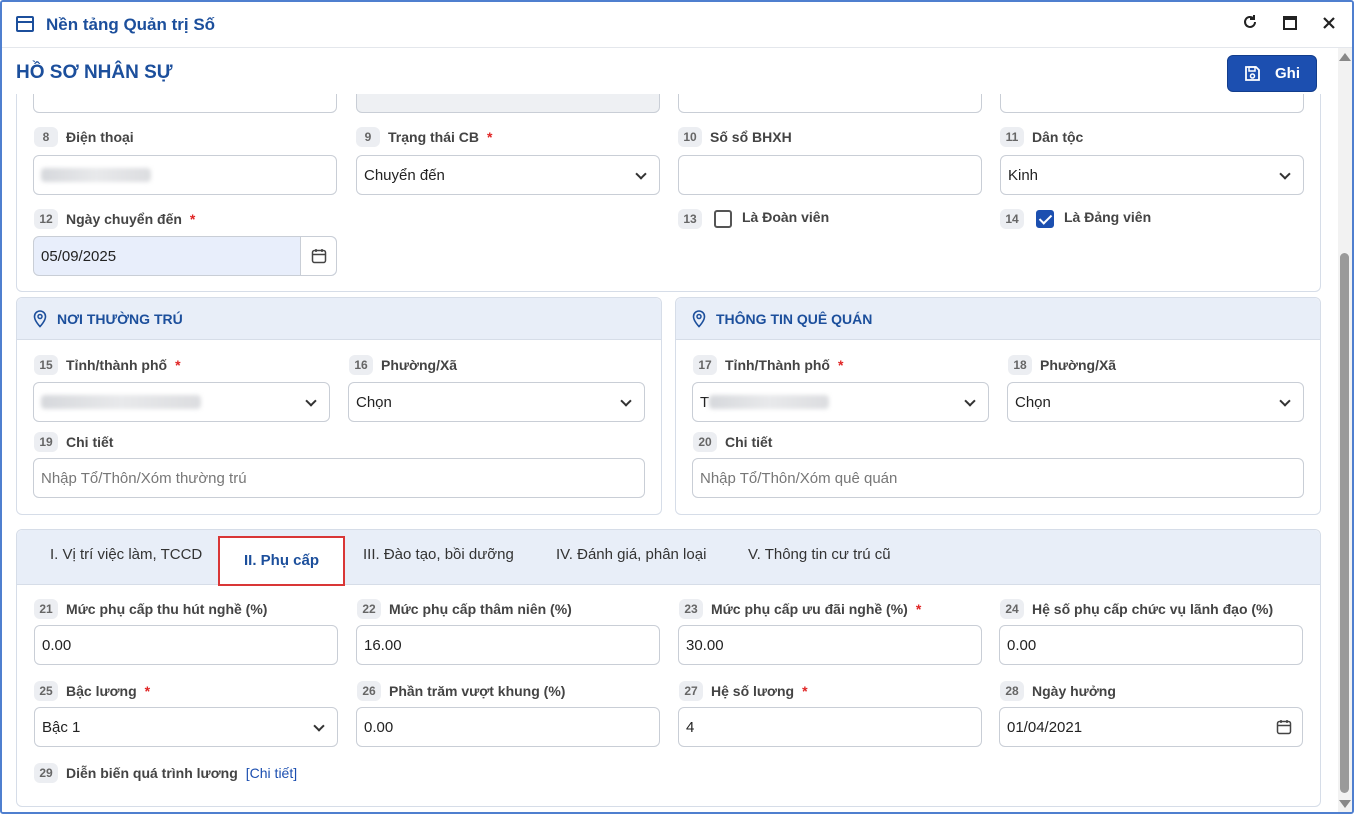 Image resolution: width=1354 pixels, height=814 pixels. I want to click on date-value: 05/09/2025, so click(79, 256).